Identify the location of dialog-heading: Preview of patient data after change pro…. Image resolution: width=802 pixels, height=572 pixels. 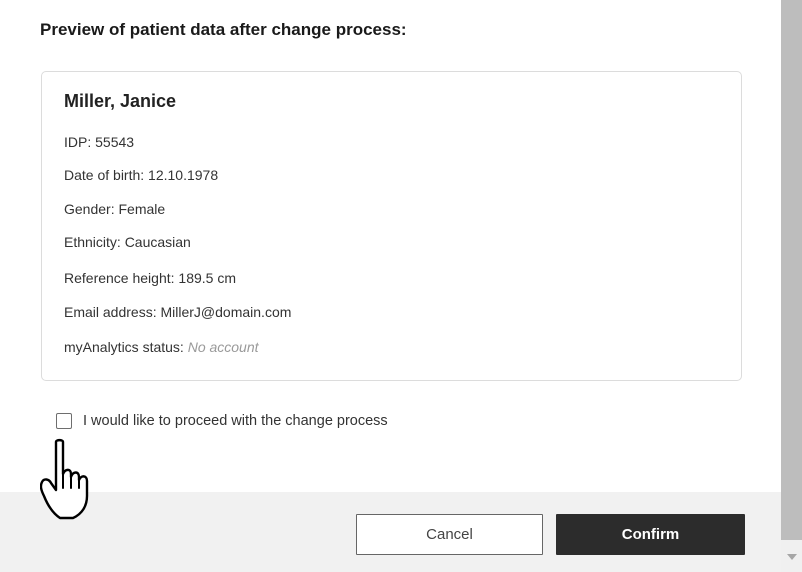
(223, 29).